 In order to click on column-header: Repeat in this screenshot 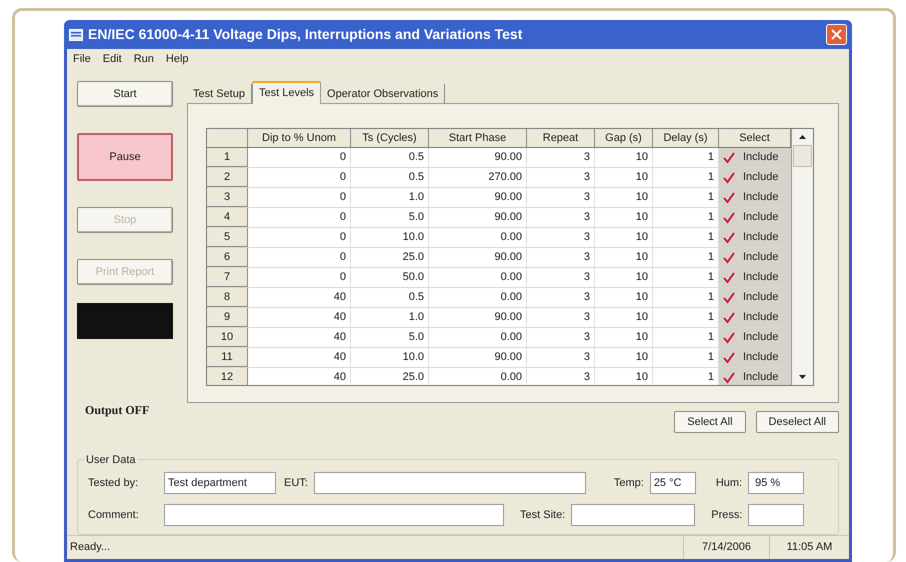, I will do `click(561, 138)`.